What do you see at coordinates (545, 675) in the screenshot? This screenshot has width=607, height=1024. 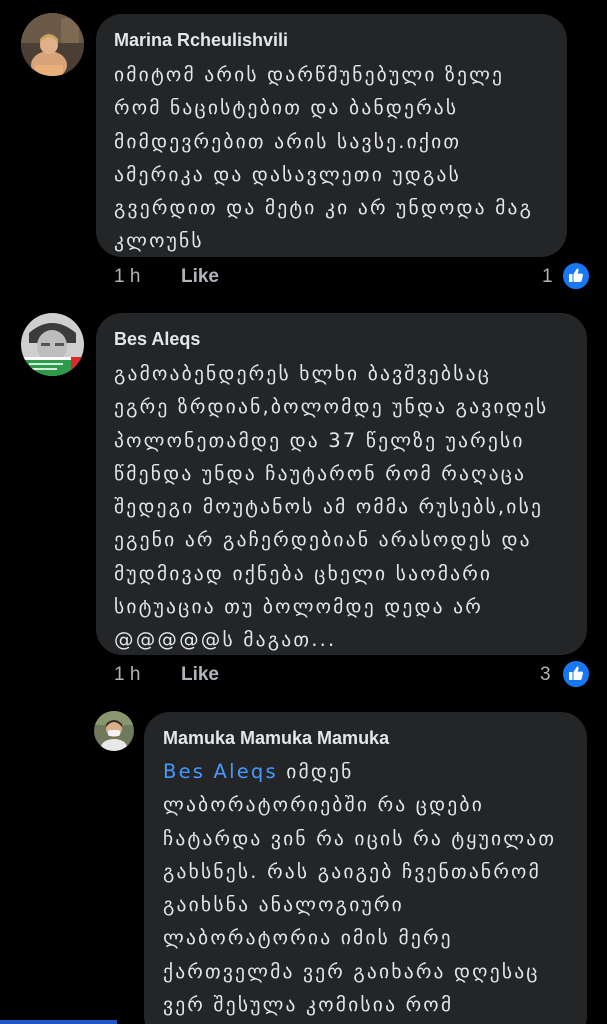 I see `reaction-count: 3` at bounding box center [545, 675].